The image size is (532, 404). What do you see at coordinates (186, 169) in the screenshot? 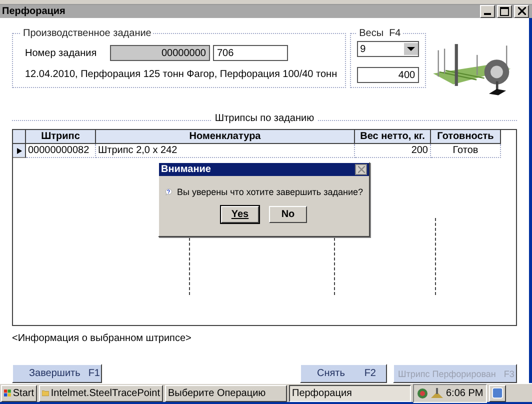
I see `dialog-title: Внимание` at bounding box center [186, 169].